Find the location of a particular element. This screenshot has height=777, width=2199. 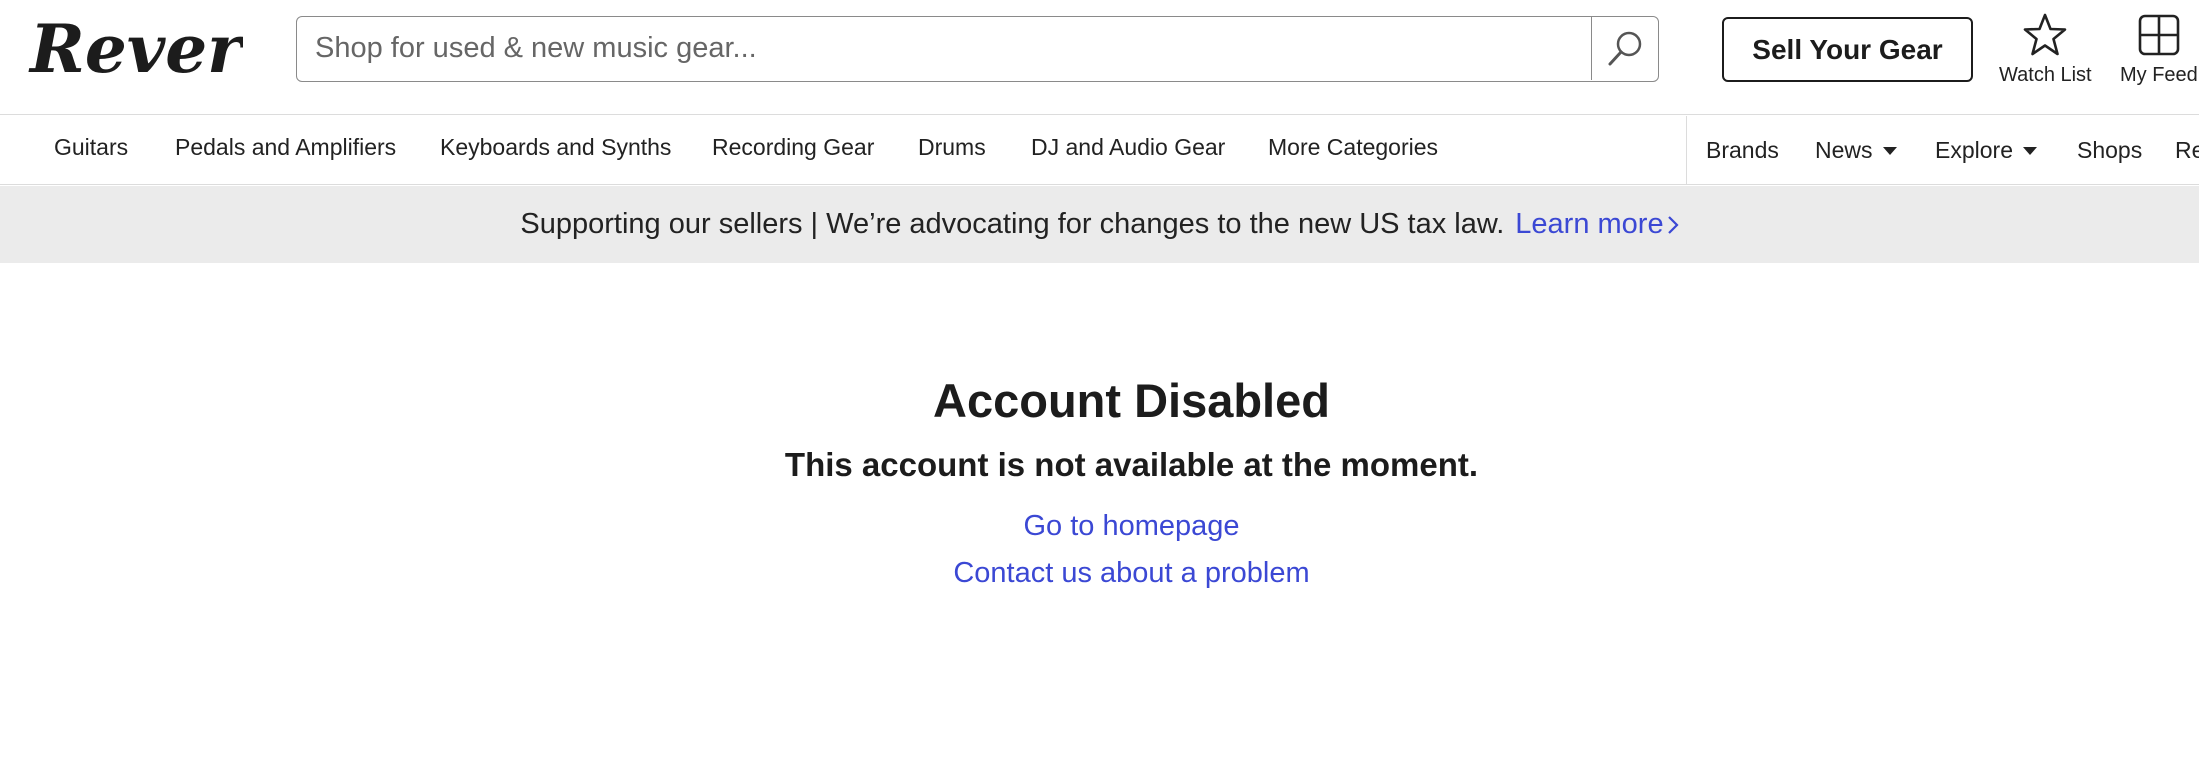

nav-item-brands: Brands is located at coordinates (1742, 150).